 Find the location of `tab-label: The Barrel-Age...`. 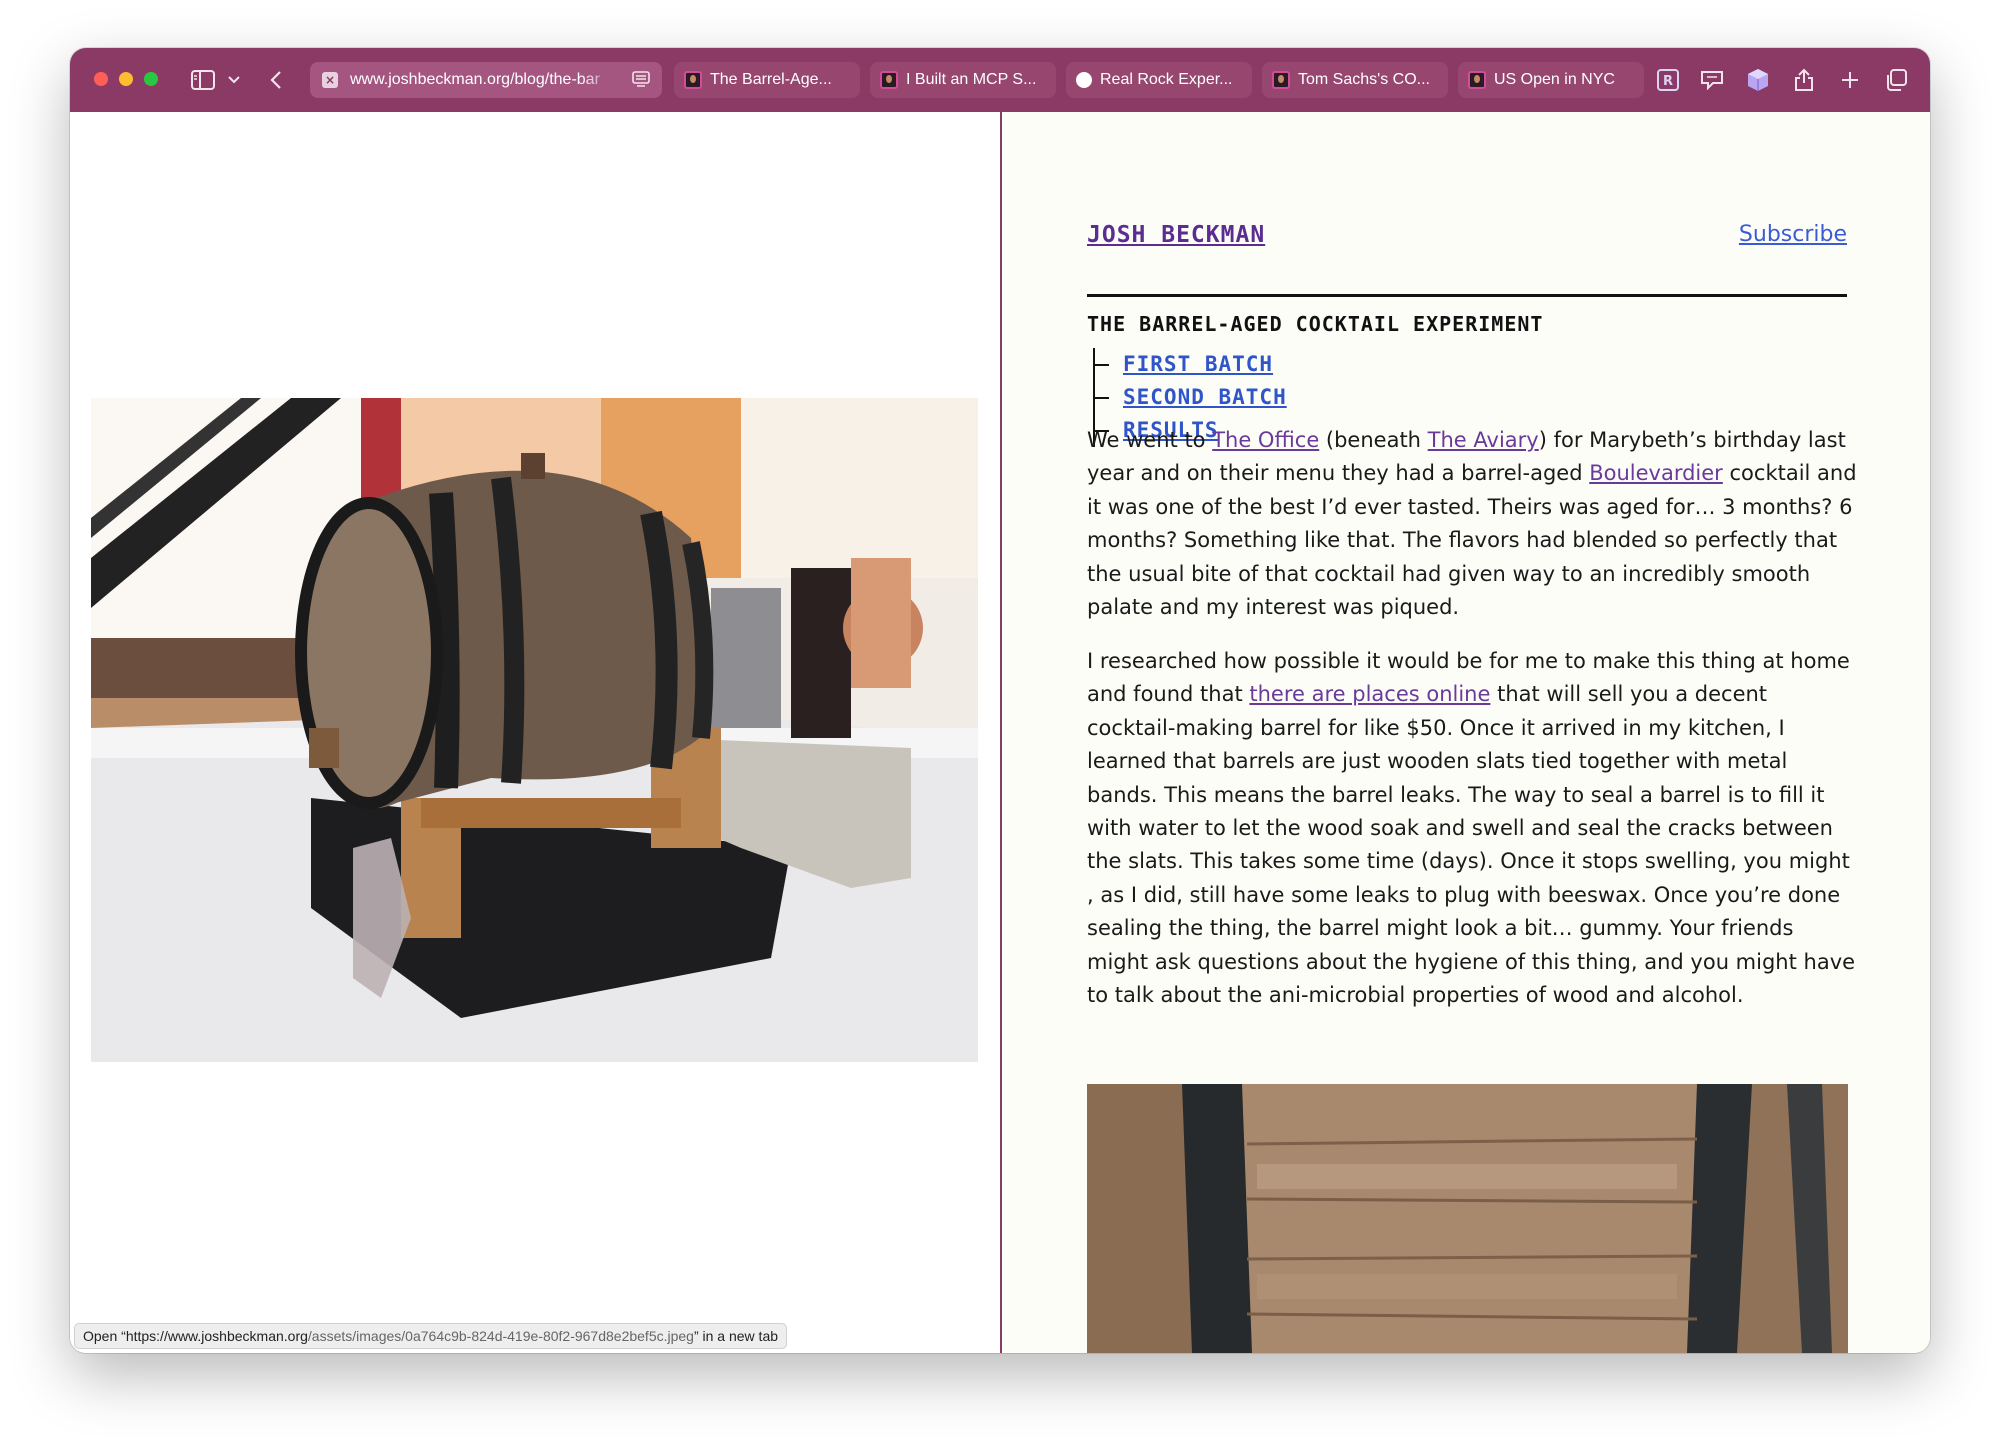

tab-label: The Barrel-Age... is located at coordinates (771, 79).